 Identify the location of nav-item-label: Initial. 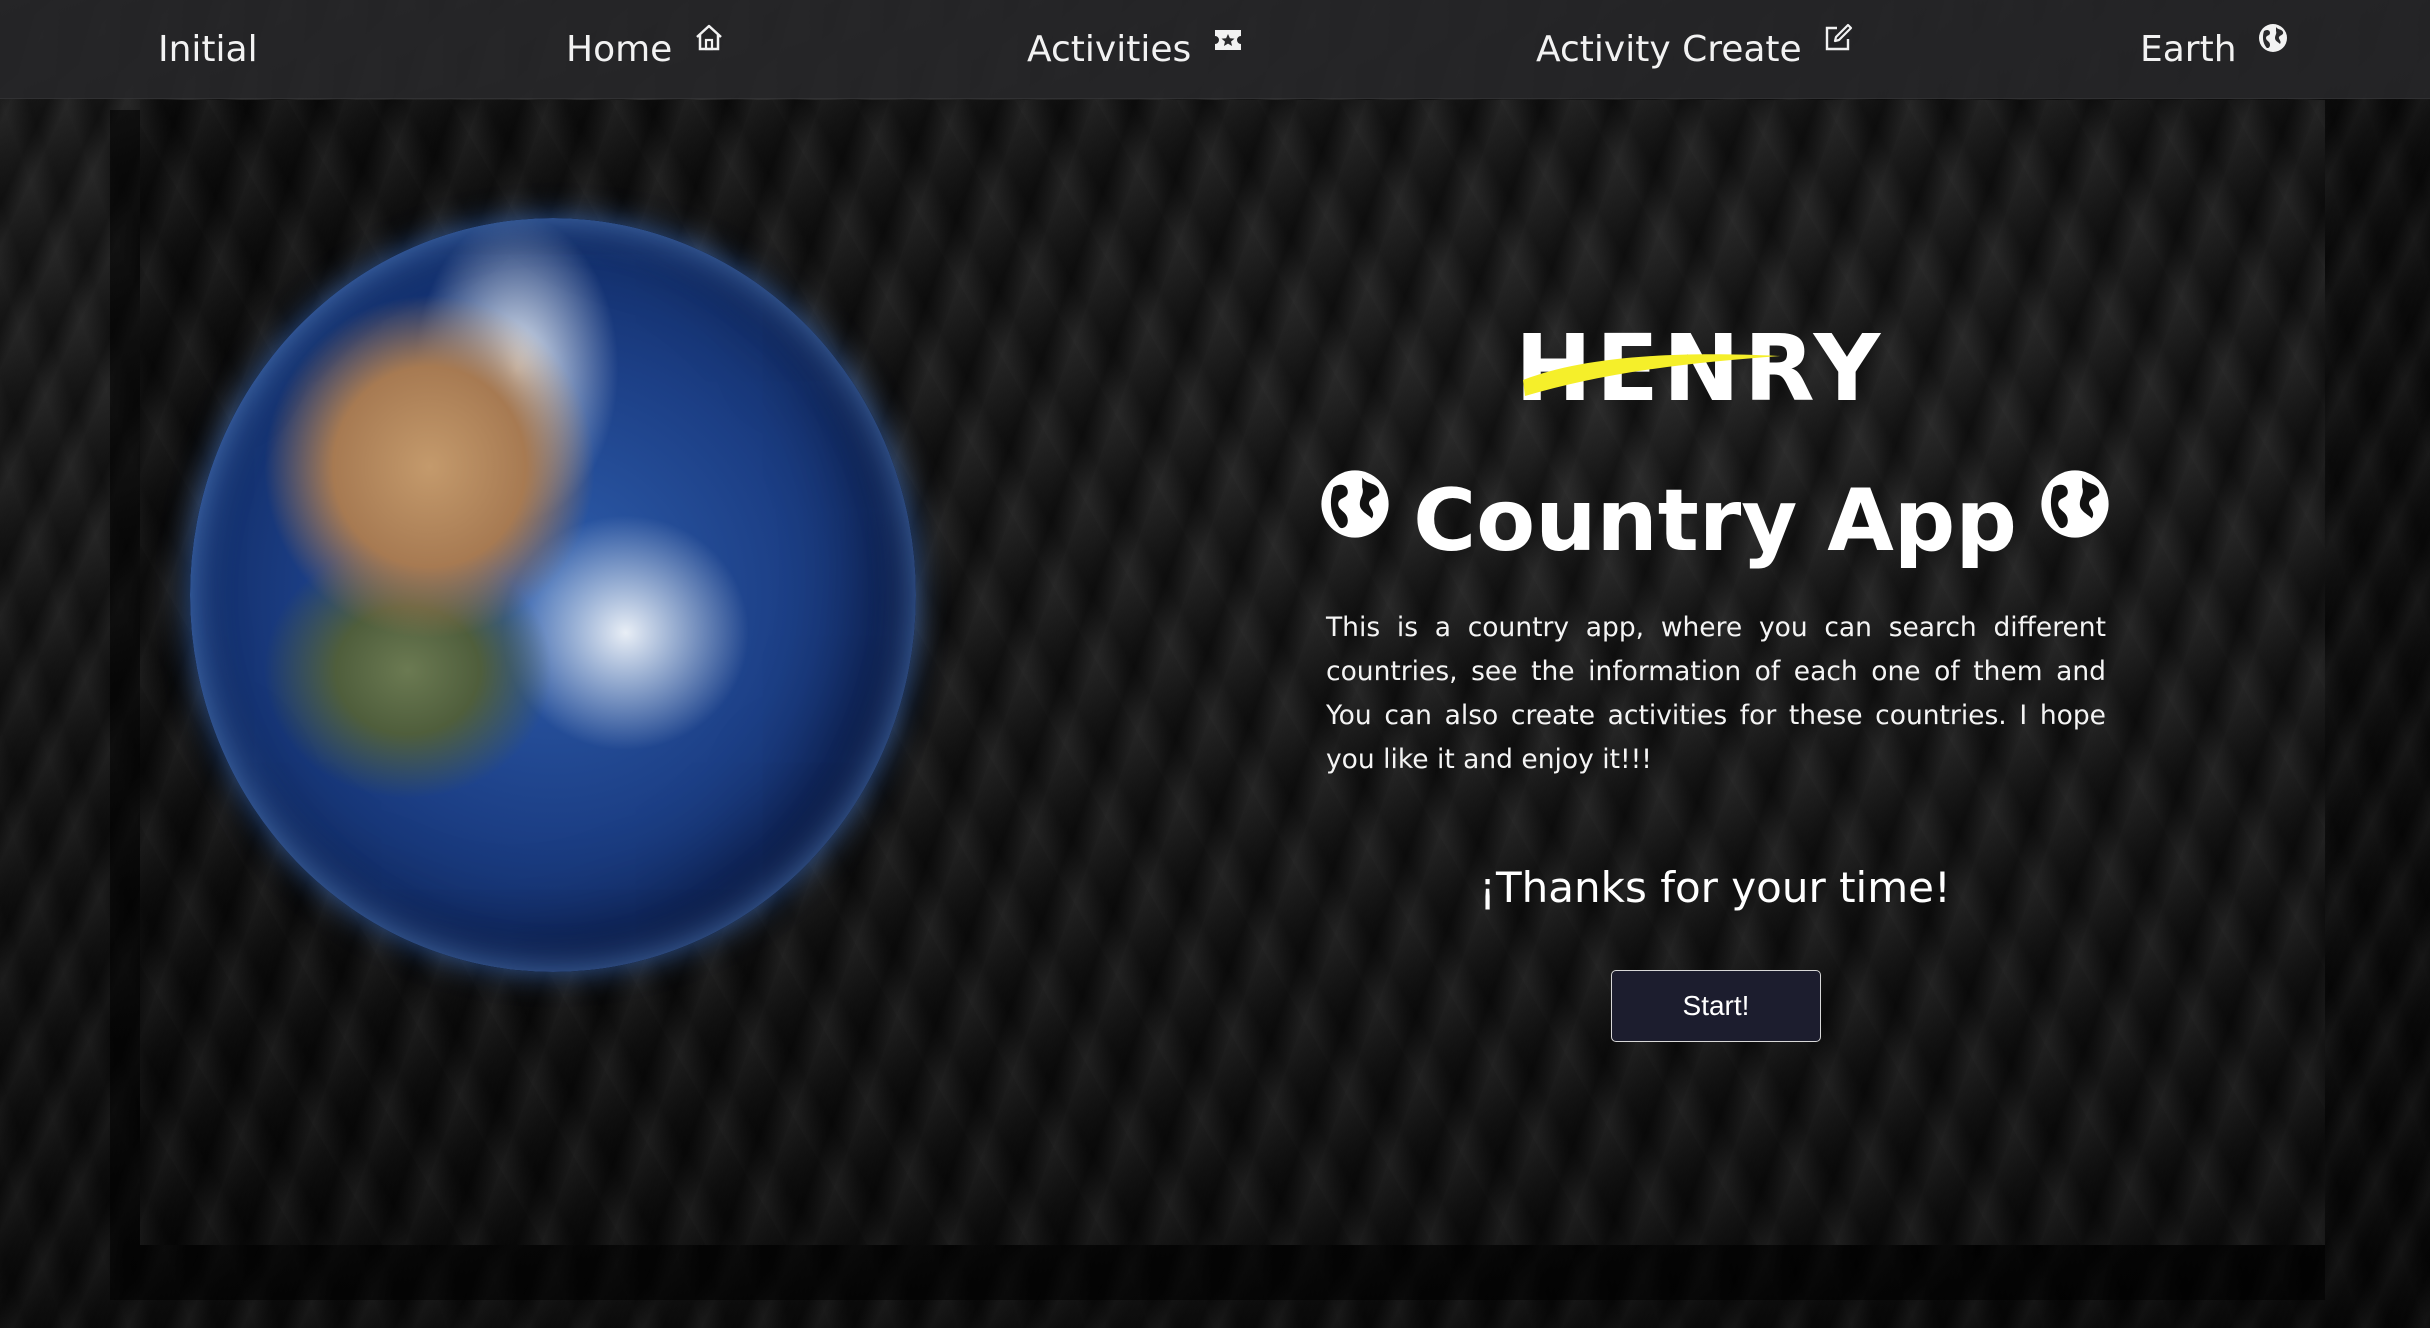
(208, 49).